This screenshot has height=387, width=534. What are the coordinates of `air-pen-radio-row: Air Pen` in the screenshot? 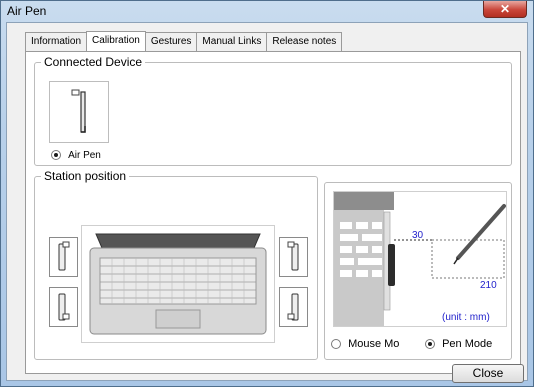 It's located at (76, 155).